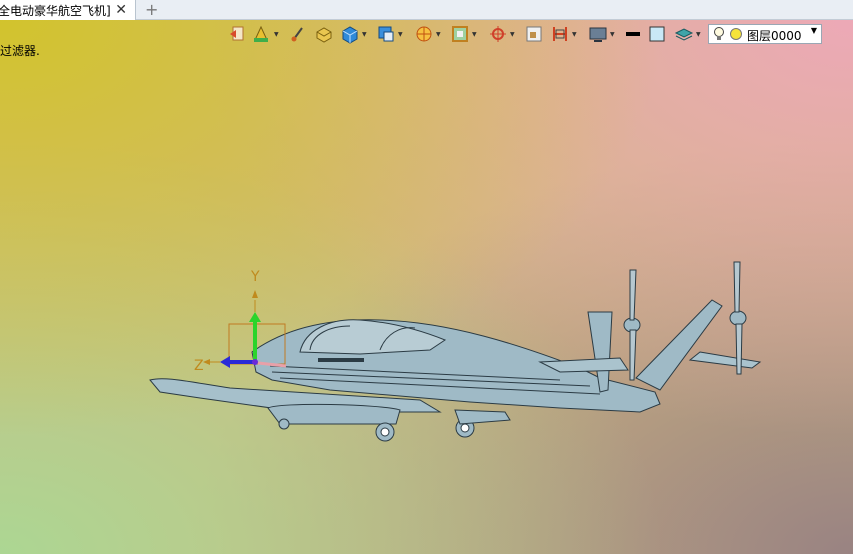  What do you see at coordinates (206, 362) in the screenshot?
I see `z-axis-tip` at bounding box center [206, 362].